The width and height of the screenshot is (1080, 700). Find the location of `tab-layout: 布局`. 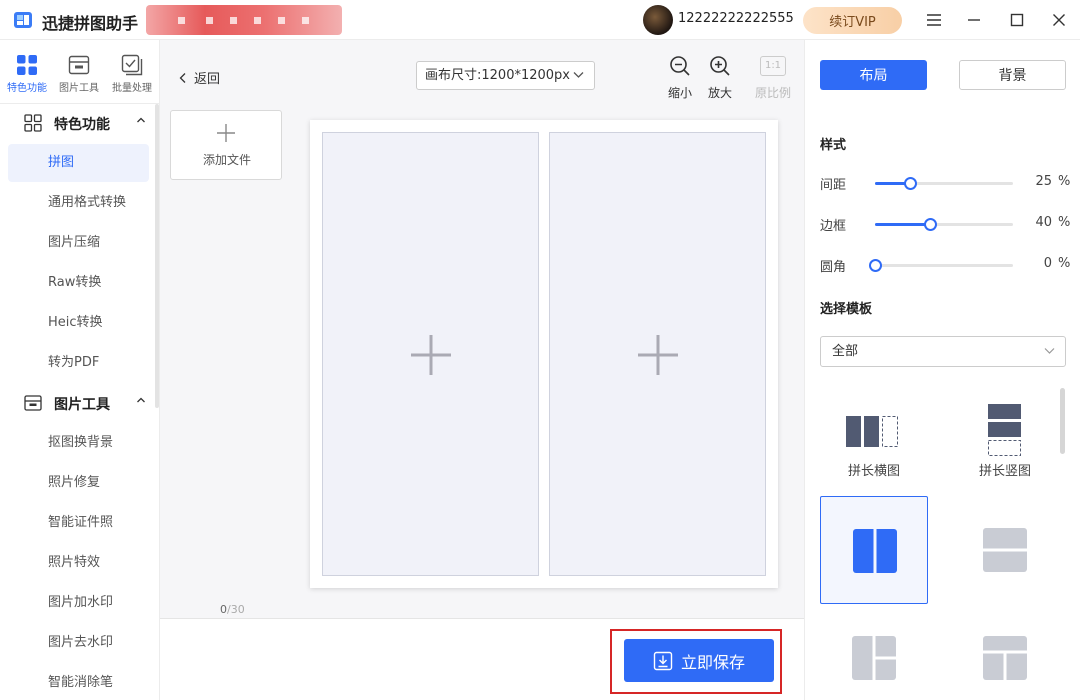

tab-layout: 布局 is located at coordinates (873, 75).